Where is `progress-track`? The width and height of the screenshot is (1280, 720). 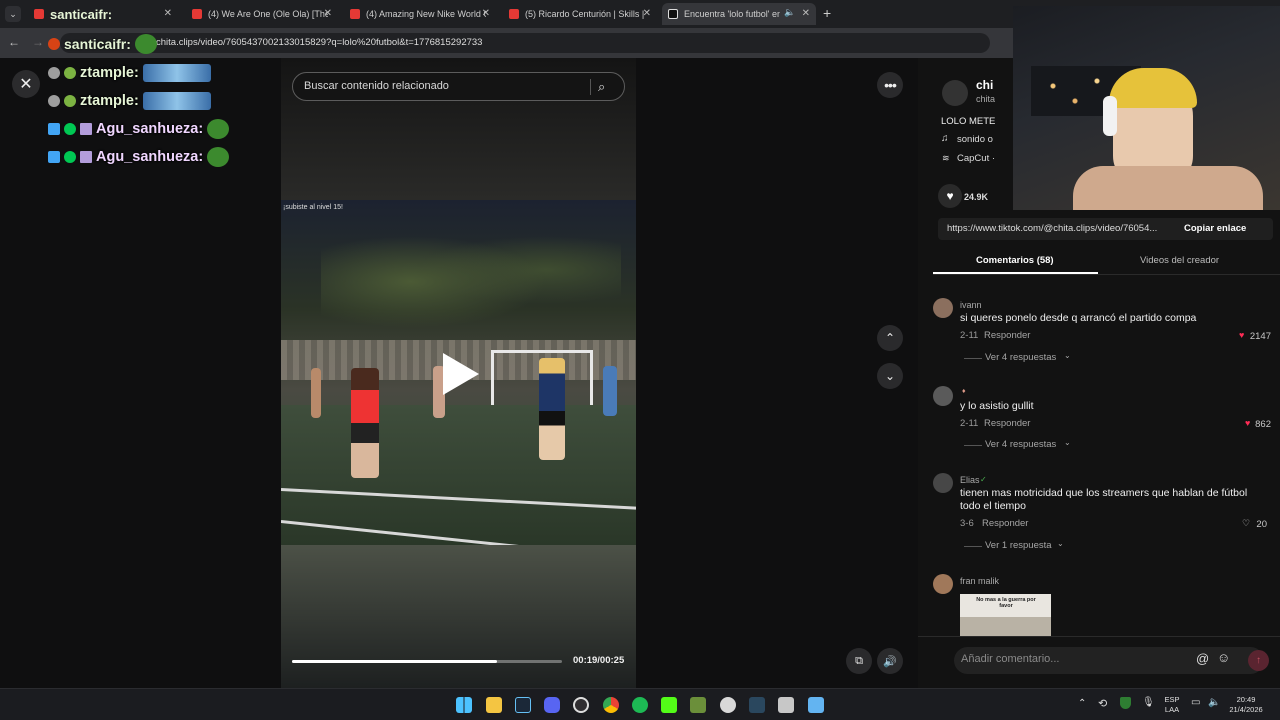 progress-track is located at coordinates (427, 661).